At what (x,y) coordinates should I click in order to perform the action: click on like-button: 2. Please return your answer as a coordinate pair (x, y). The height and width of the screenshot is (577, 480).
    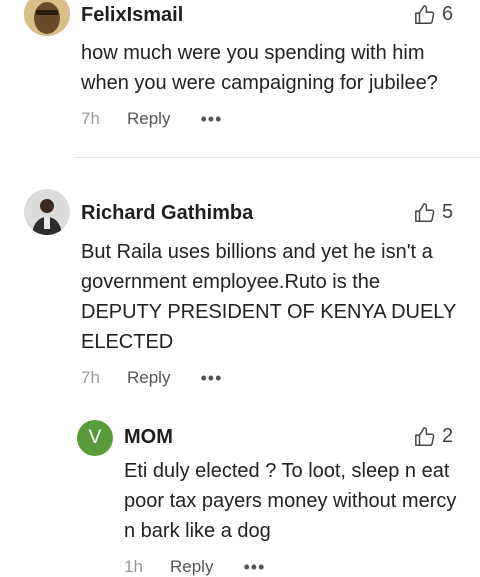
    Looking at the image, I should click on (433, 436).